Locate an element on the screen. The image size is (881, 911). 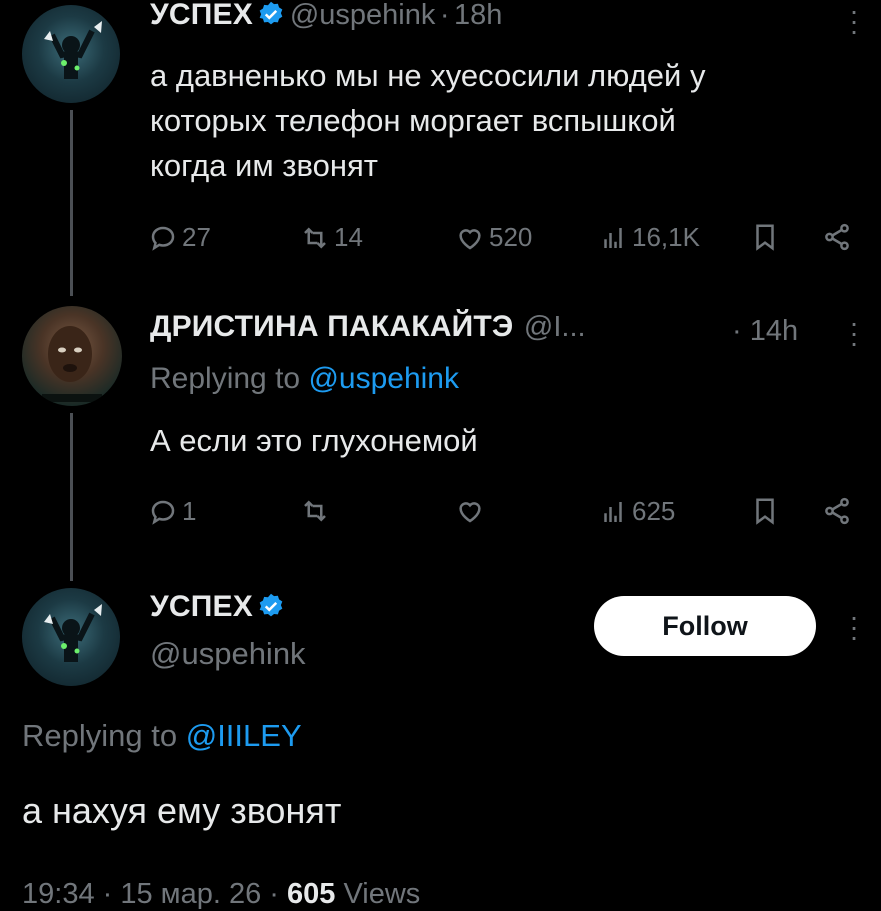
retweet-button: 14 is located at coordinates (331, 237).